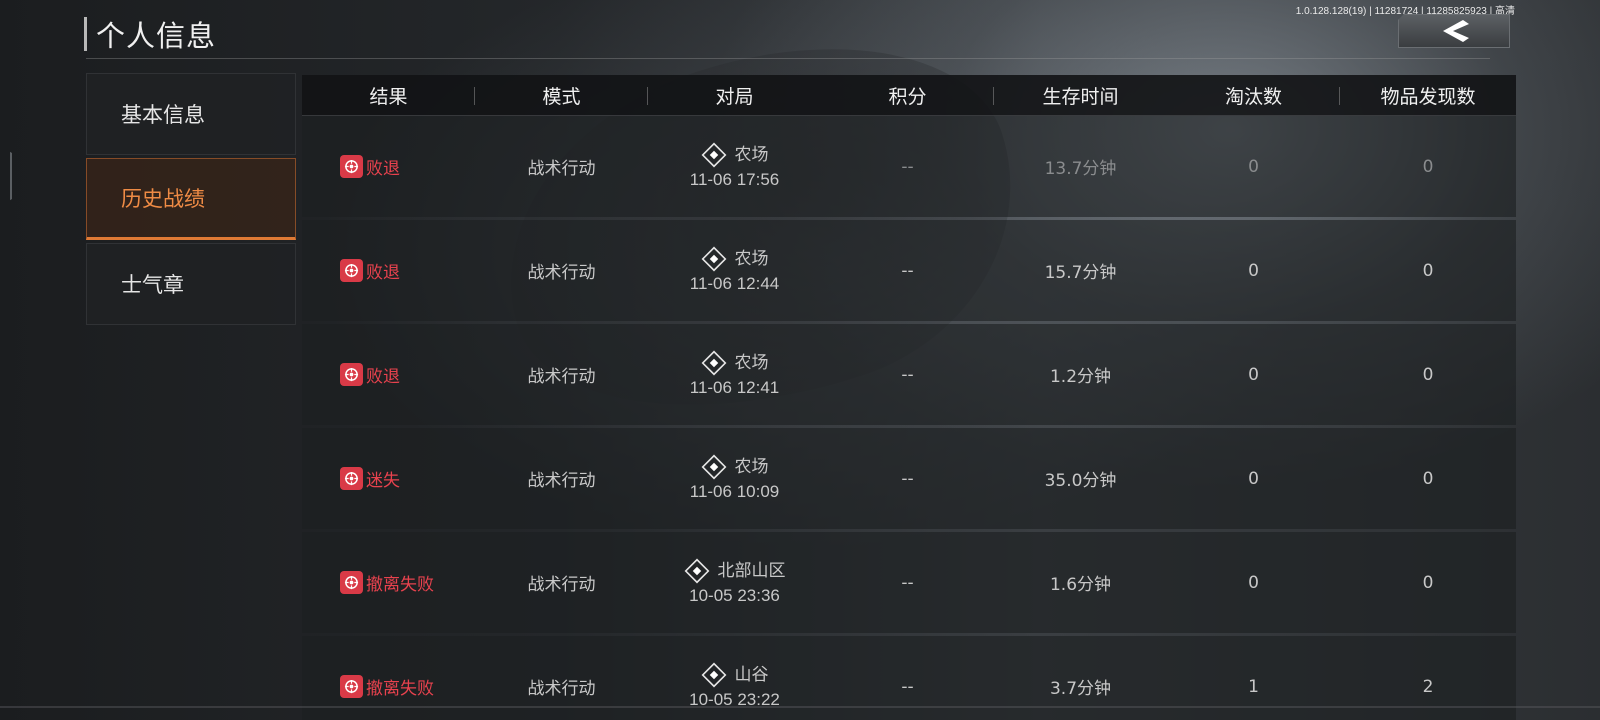 The width and height of the screenshot is (1600, 720). I want to click on match-time: 11-06 12:44, so click(734, 283).